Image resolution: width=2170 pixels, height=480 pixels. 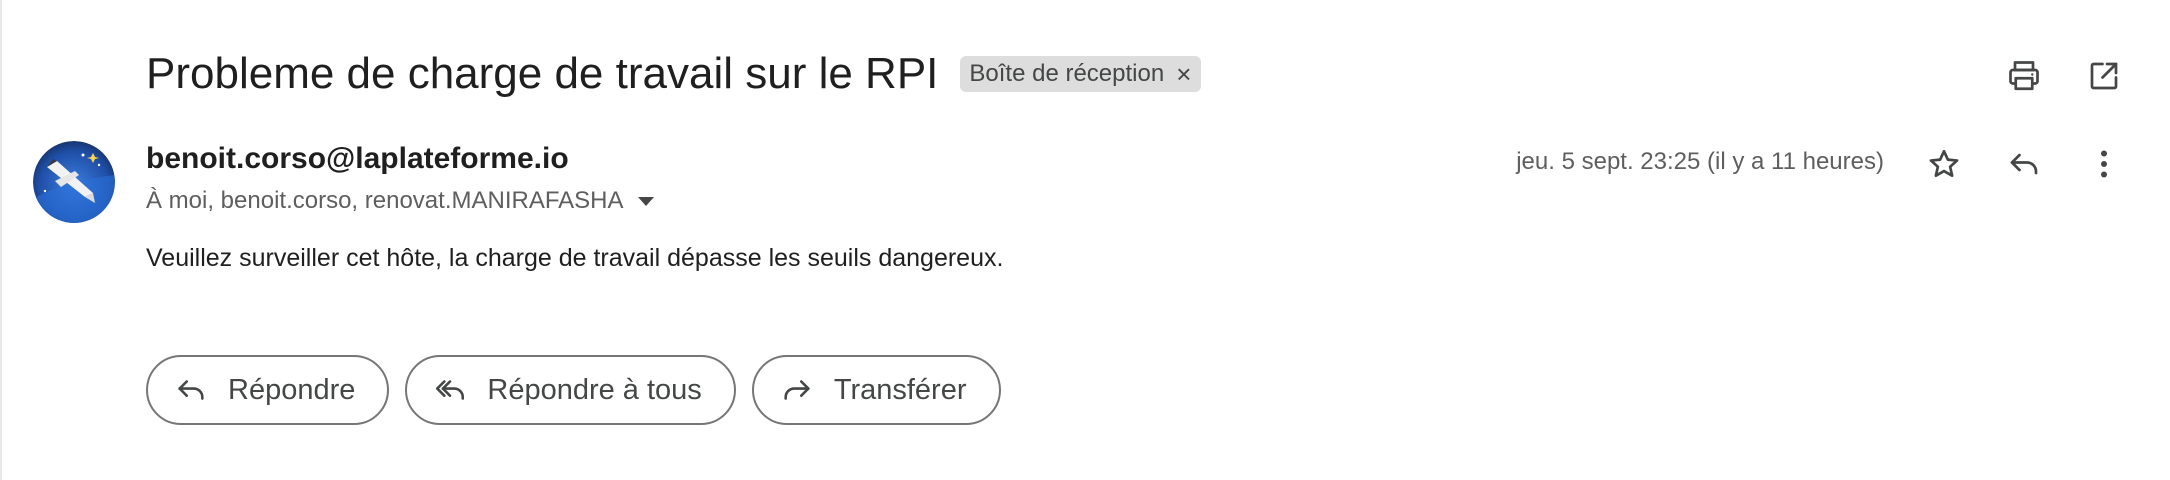 What do you see at coordinates (450, 390) in the screenshot?
I see `reply-all-icon` at bounding box center [450, 390].